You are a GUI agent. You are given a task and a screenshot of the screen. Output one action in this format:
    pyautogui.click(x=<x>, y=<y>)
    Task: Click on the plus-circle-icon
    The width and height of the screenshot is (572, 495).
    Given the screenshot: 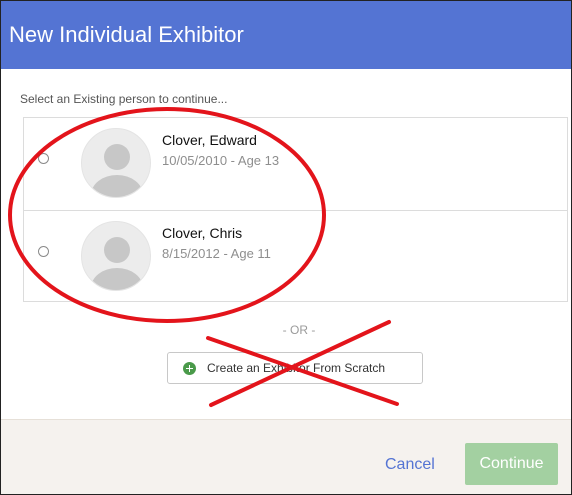 What is the action you would take?
    pyautogui.click(x=189, y=368)
    